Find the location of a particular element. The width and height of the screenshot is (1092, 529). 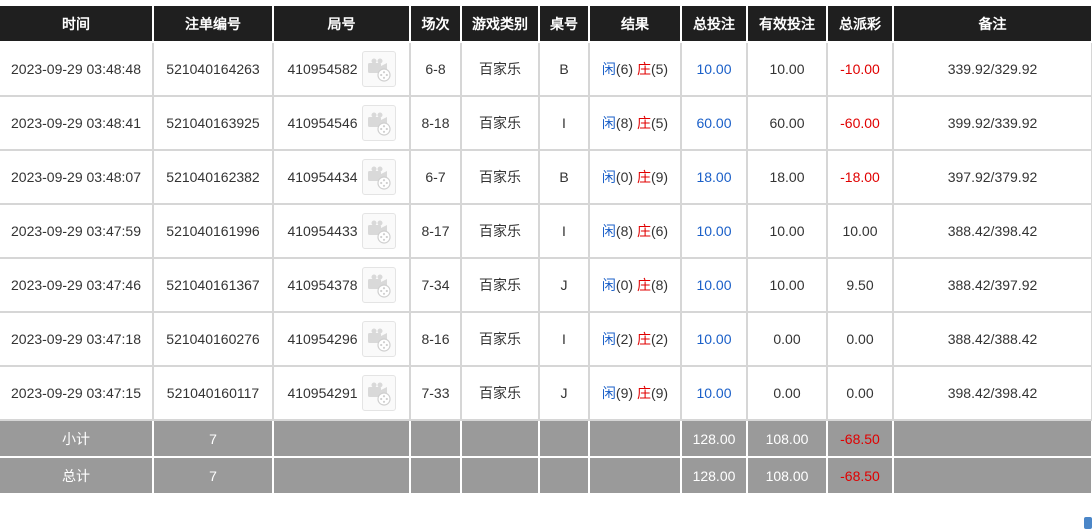

cell-session: 6-8 is located at coordinates (436, 69).